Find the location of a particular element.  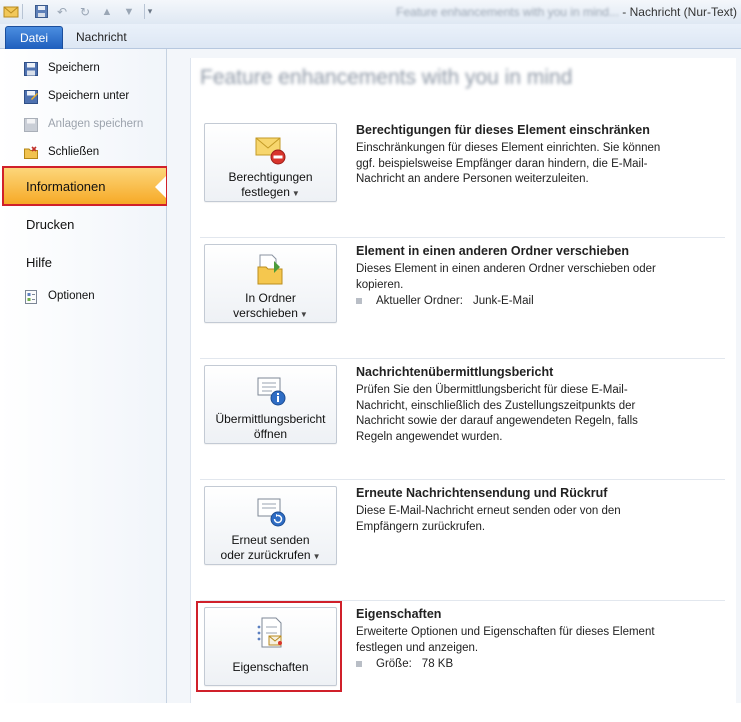

nav-command-schliessen: Schließen is located at coordinates (83, 153).